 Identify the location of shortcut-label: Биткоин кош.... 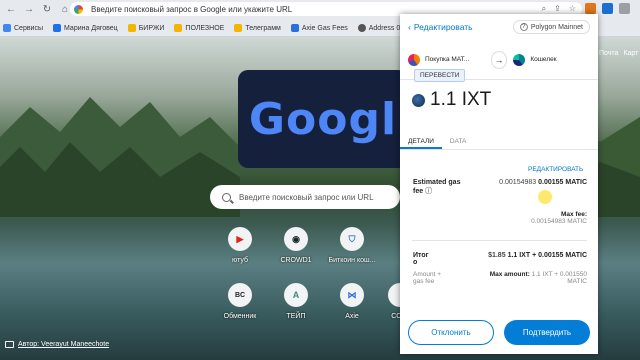
(352, 260).